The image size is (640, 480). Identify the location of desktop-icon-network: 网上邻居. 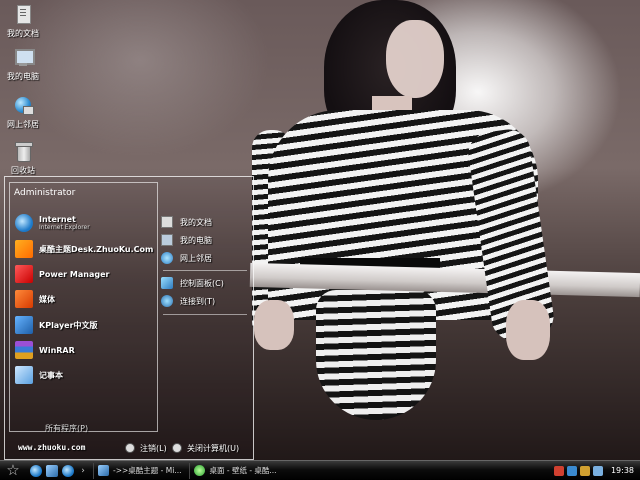
(23, 112).